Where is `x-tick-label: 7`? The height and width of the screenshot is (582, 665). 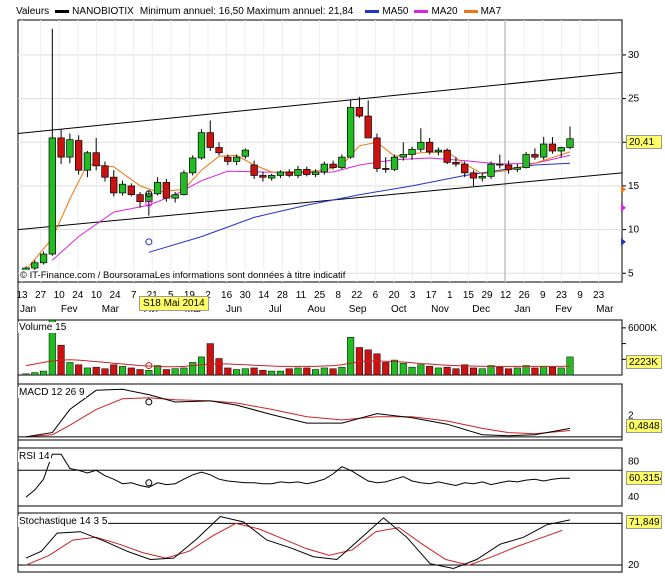 x-tick-label: 7 is located at coordinates (134, 295).